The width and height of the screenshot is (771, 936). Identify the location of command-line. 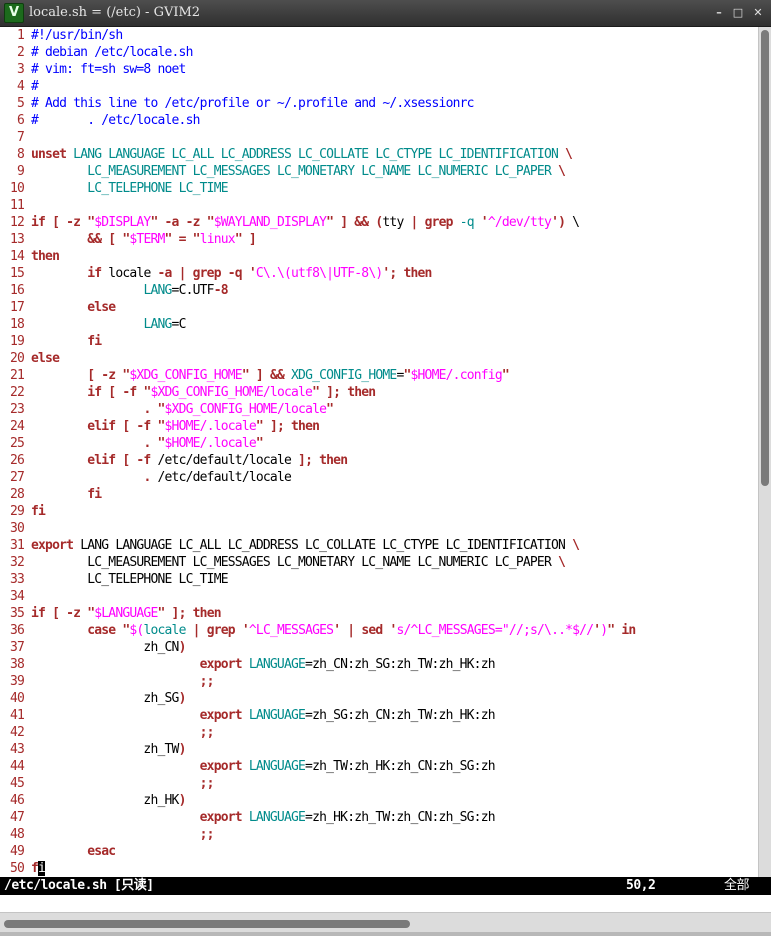
(385, 903).